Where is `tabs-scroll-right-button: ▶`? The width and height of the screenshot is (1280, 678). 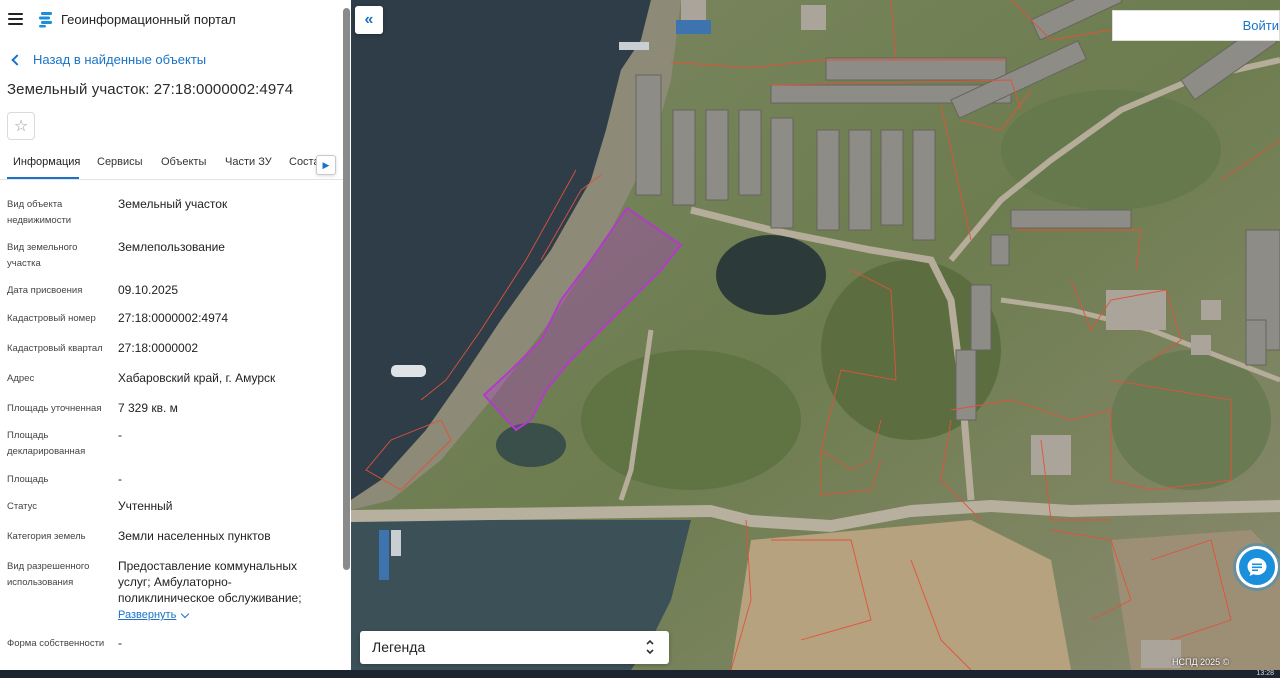 tabs-scroll-right-button: ▶ is located at coordinates (326, 165).